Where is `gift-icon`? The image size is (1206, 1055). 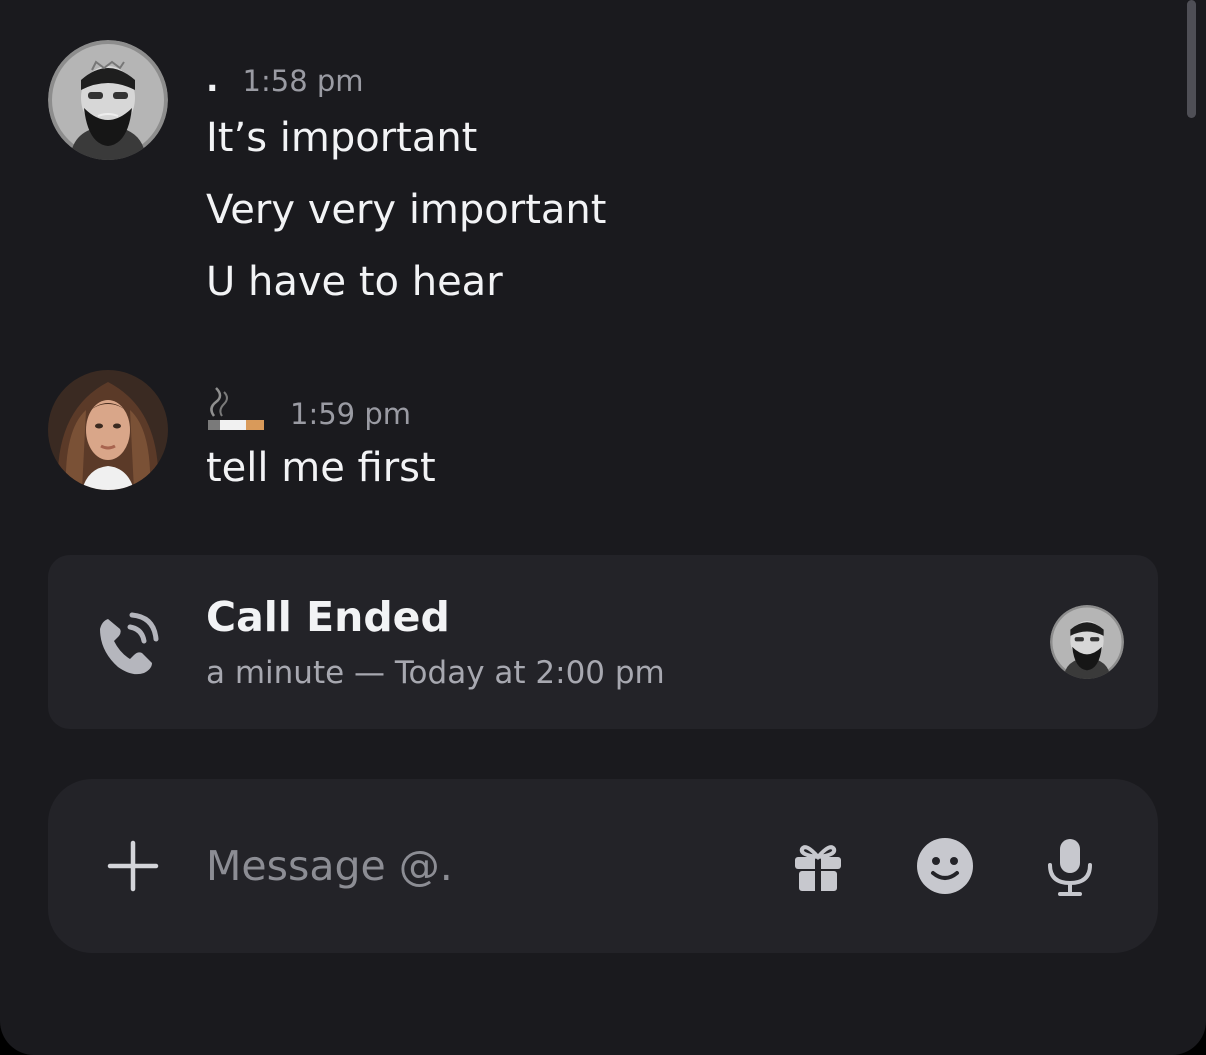 gift-icon is located at coordinates (818, 867).